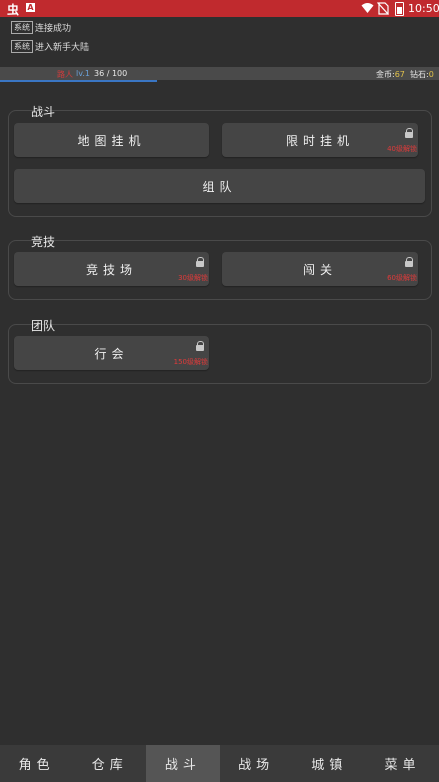 This screenshot has width=439, height=782. Describe the element at coordinates (62, 48) in the screenshot. I see `log-text: 进入新手大陆` at that location.